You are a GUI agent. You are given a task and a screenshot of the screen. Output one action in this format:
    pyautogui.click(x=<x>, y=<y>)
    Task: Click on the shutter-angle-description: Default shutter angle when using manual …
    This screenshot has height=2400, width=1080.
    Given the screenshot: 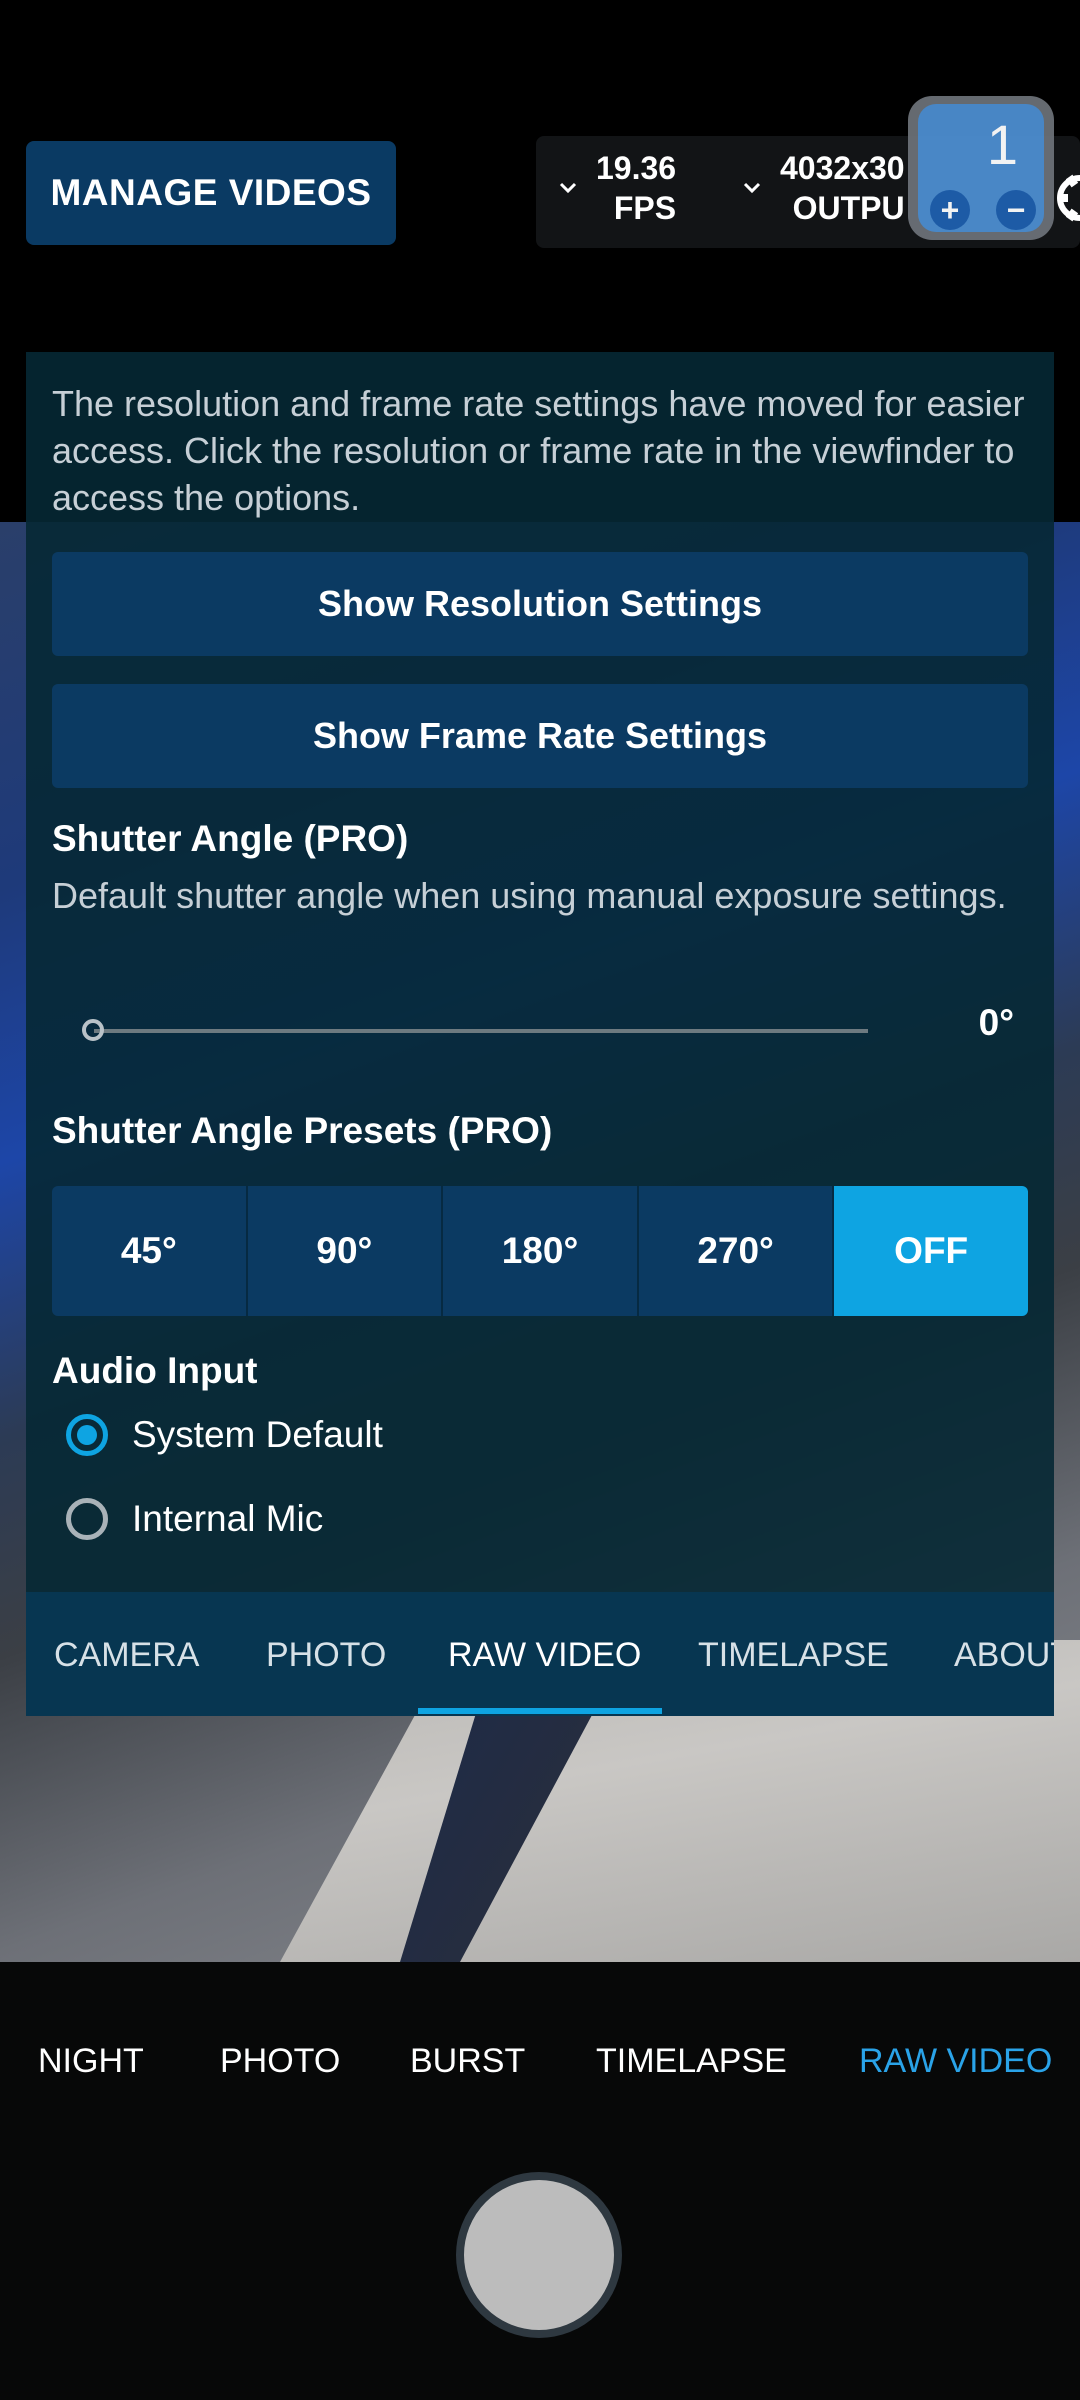 What is the action you would take?
    pyautogui.click(x=529, y=895)
    